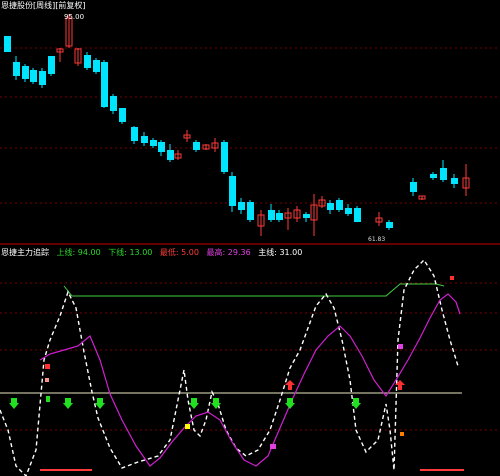  Describe the element at coordinates (43, 5) in the screenshot. I see `main-chart-title: 恩捷股份[周线][前复权]` at that location.